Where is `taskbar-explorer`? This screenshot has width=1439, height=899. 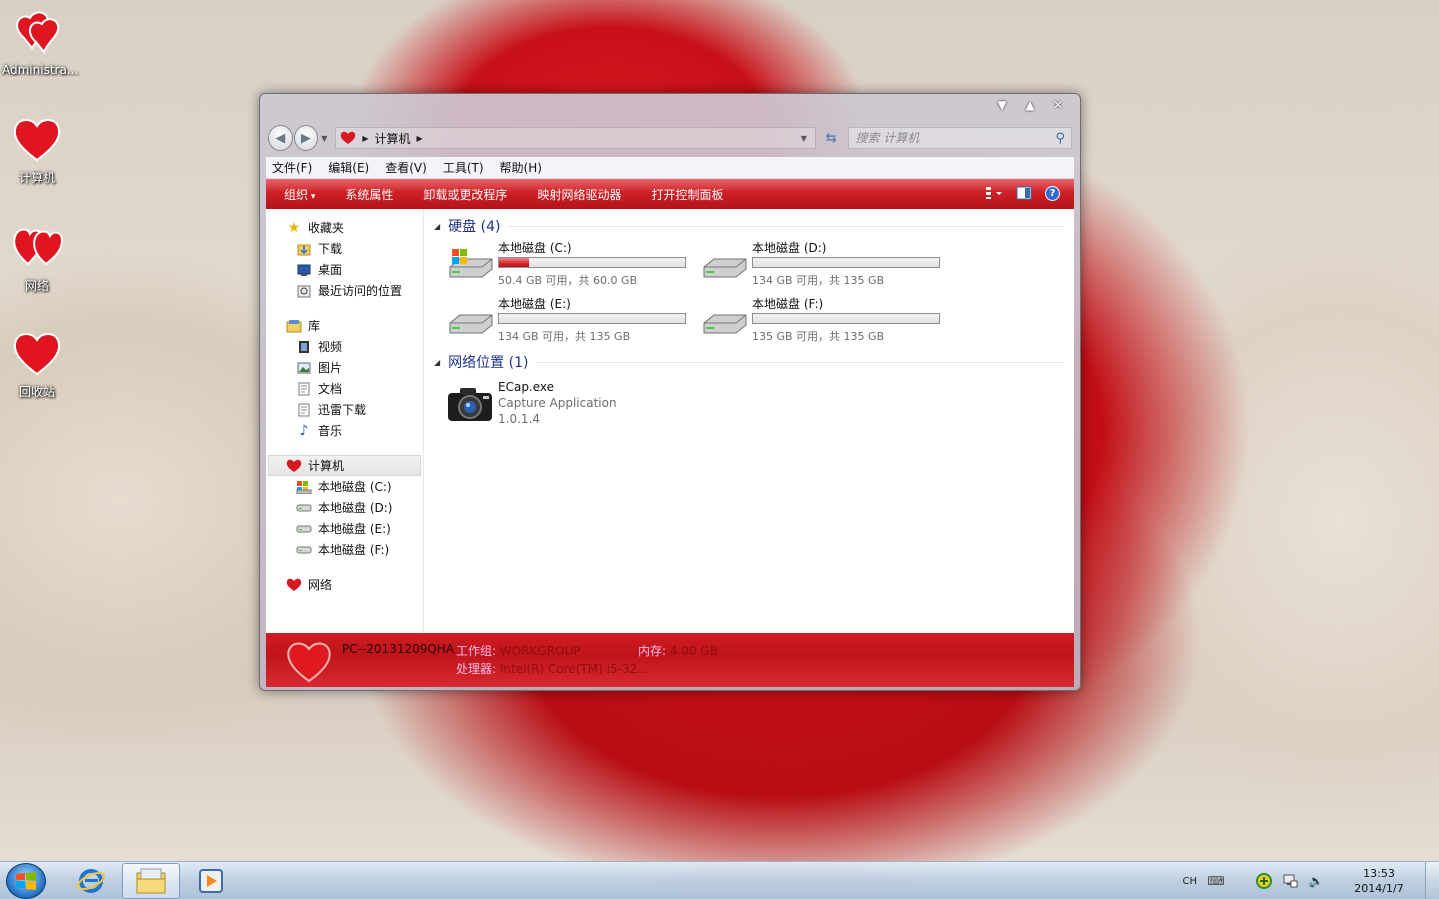 taskbar-explorer is located at coordinates (151, 881).